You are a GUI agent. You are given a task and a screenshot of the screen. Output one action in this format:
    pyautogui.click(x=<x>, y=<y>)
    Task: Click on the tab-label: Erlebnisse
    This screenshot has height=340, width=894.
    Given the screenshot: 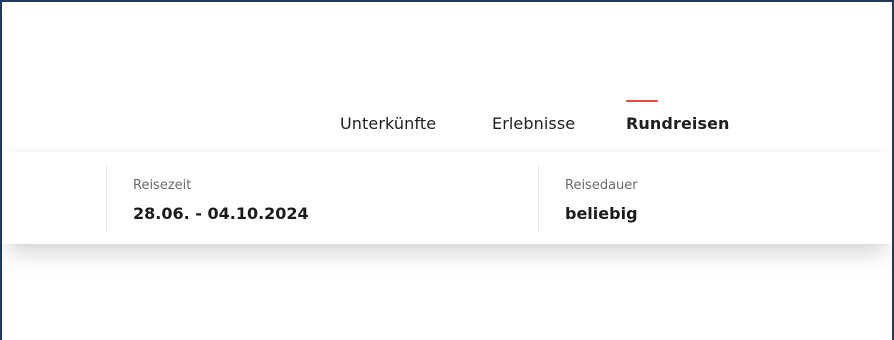 What is the action you would take?
    pyautogui.click(x=534, y=123)
    